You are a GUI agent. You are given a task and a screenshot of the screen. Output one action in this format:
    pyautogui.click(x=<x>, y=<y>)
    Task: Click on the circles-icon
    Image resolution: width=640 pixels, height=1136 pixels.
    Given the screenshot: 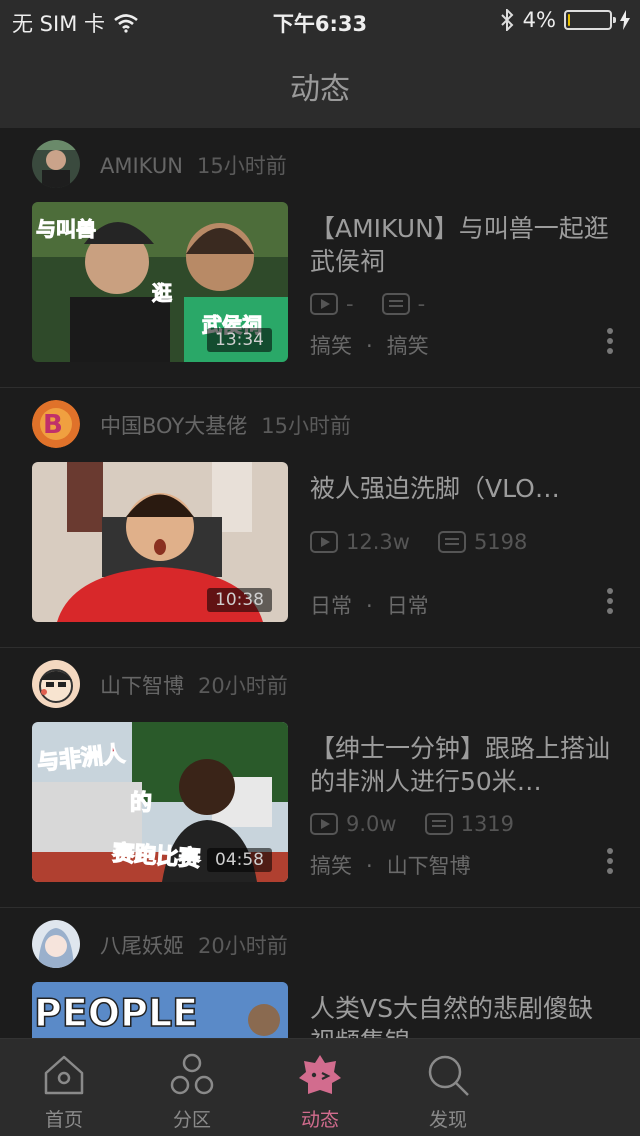 What is the action you would take?
    pyautogui.click(x=192, y=1074)
    